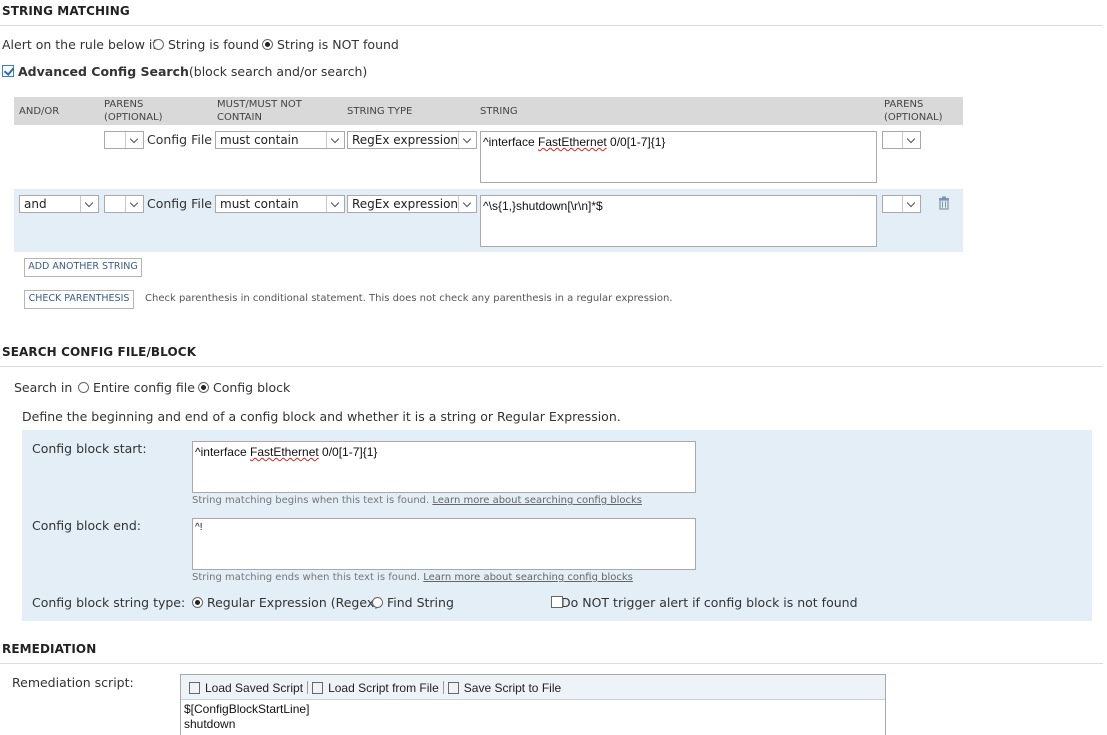 The width and height of the screenshot is (1107, 735). What do you see at coordinates (330, 44) in the screenshot?
I see `radio-string-not-found: String is NOT found` at bounding box center [330, 44].